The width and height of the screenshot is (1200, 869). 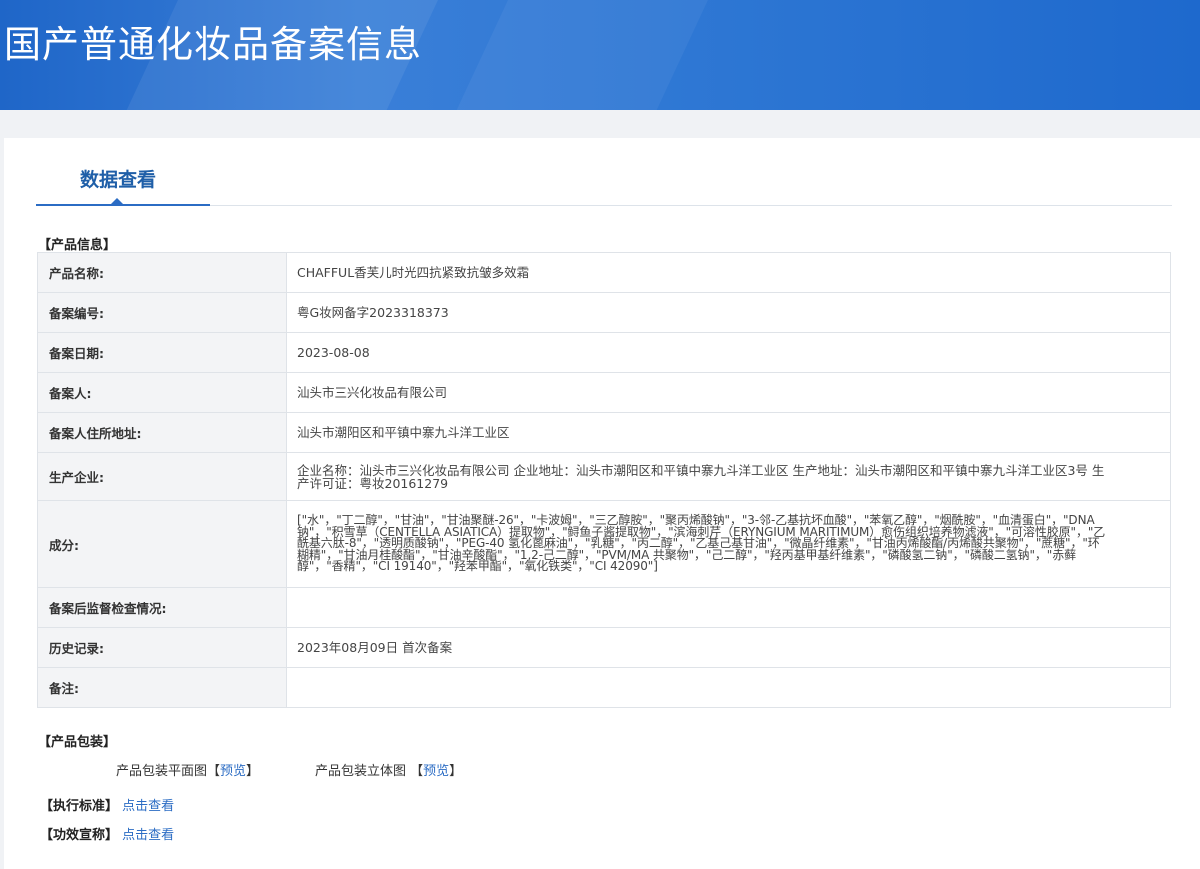 I want to click on header-banner: 国产普通化妆品备案信息, so click(x=600, y=55).